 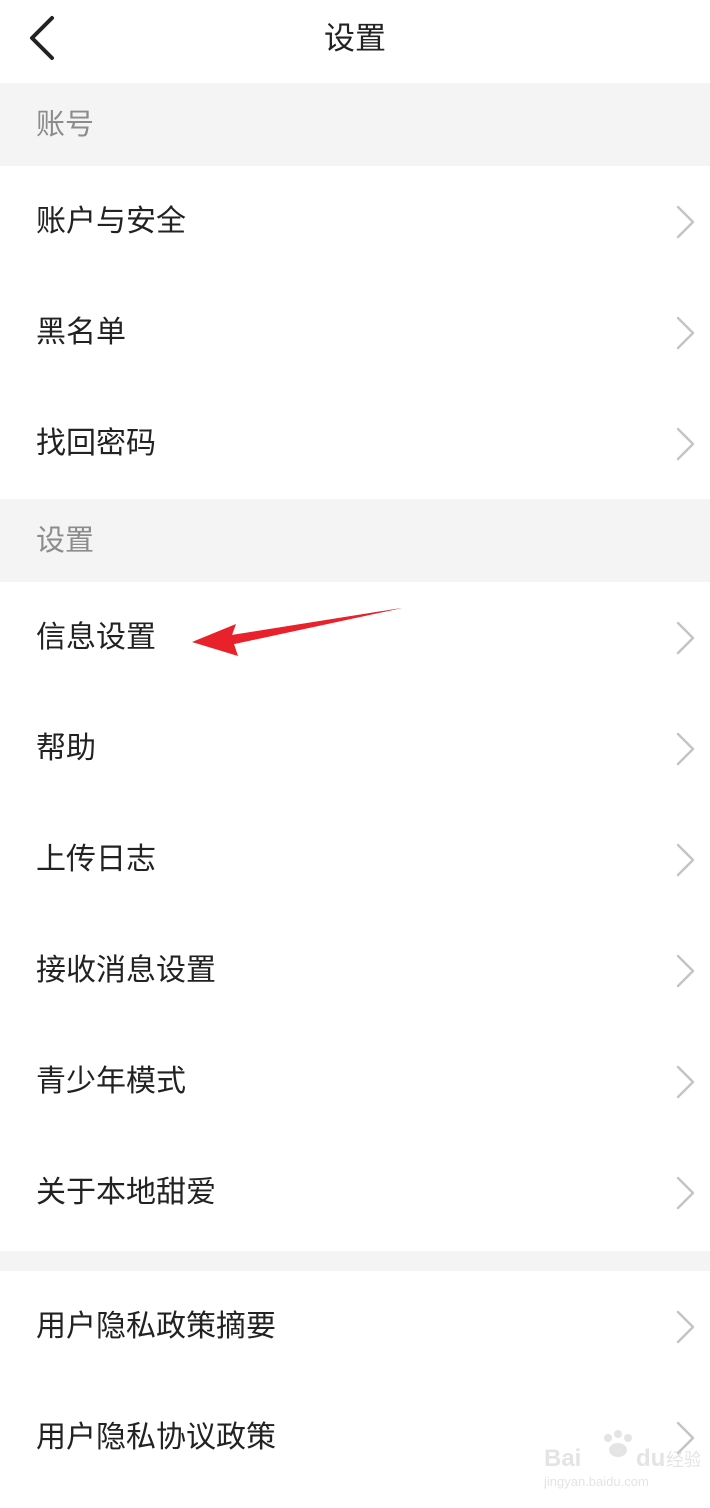 What do you see at coordinates (355, 124) in the screenshot?
I see `section-header-account: 账号` at bounding box center [355, 124].